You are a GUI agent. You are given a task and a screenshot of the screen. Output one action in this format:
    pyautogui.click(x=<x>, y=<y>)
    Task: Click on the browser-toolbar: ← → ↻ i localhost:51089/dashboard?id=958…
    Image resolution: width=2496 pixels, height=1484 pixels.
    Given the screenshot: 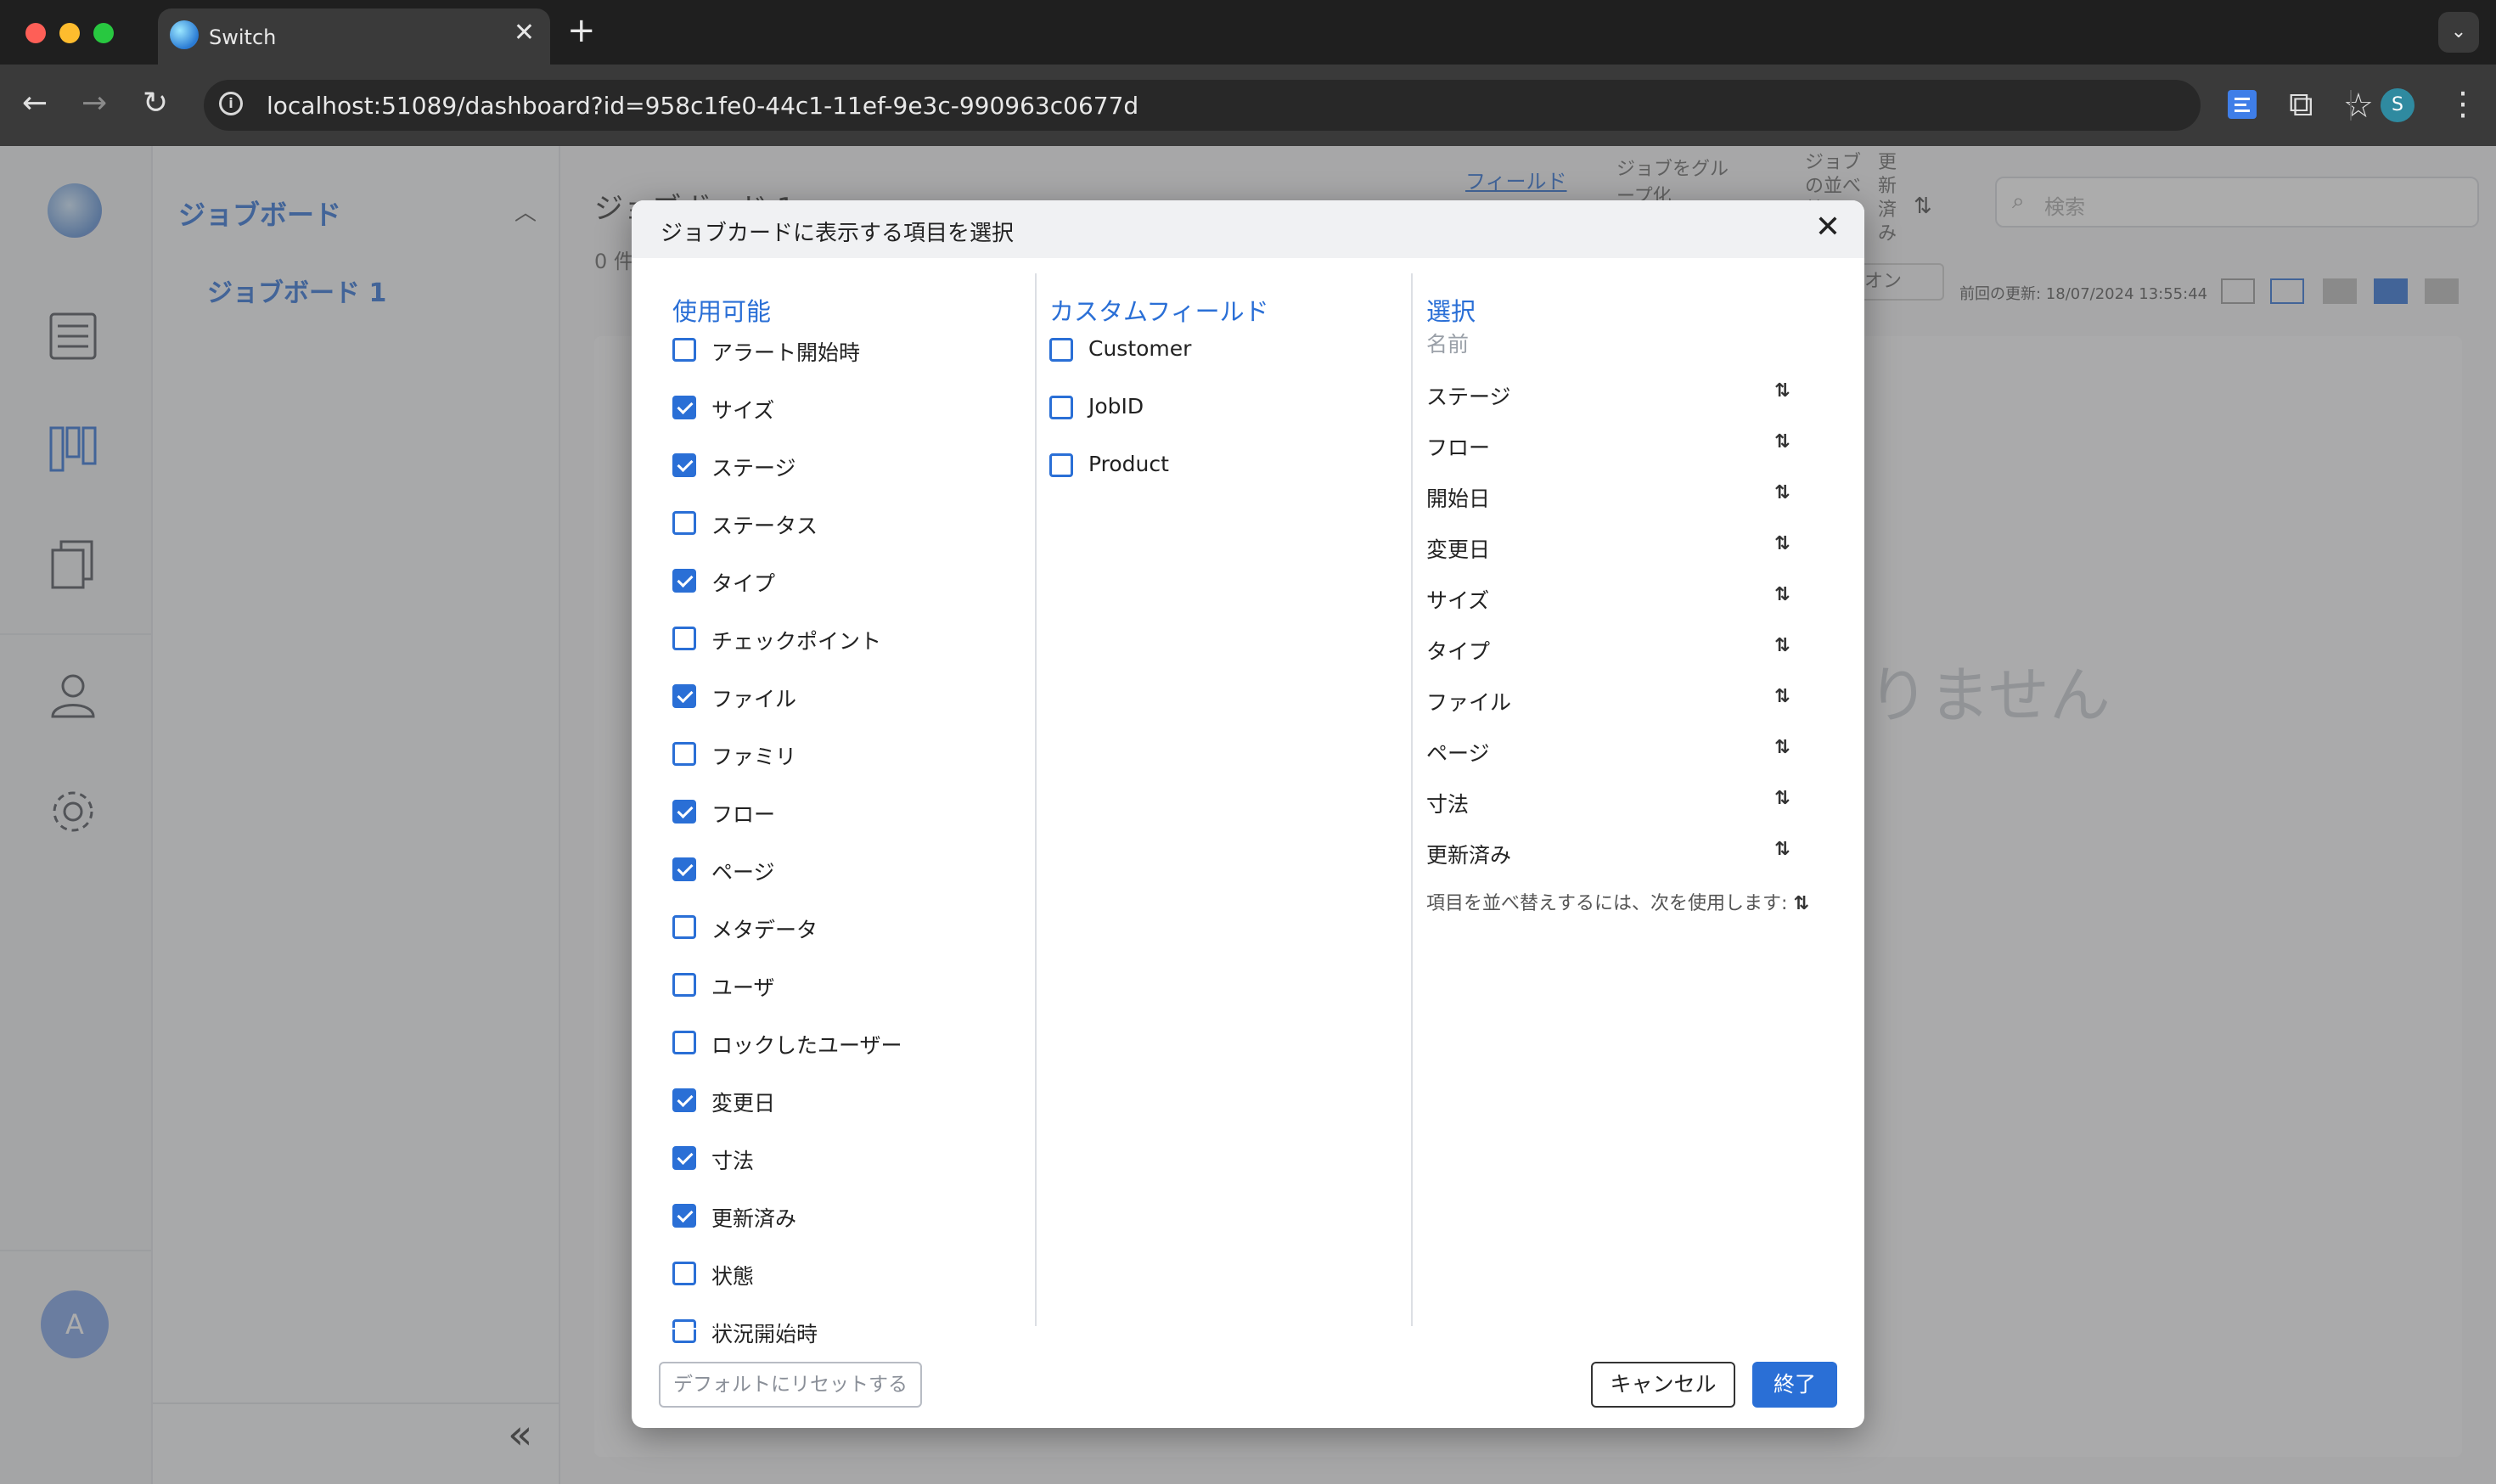 What is the action you would take?
    pyautogui.click(x=1248, y=106)
    